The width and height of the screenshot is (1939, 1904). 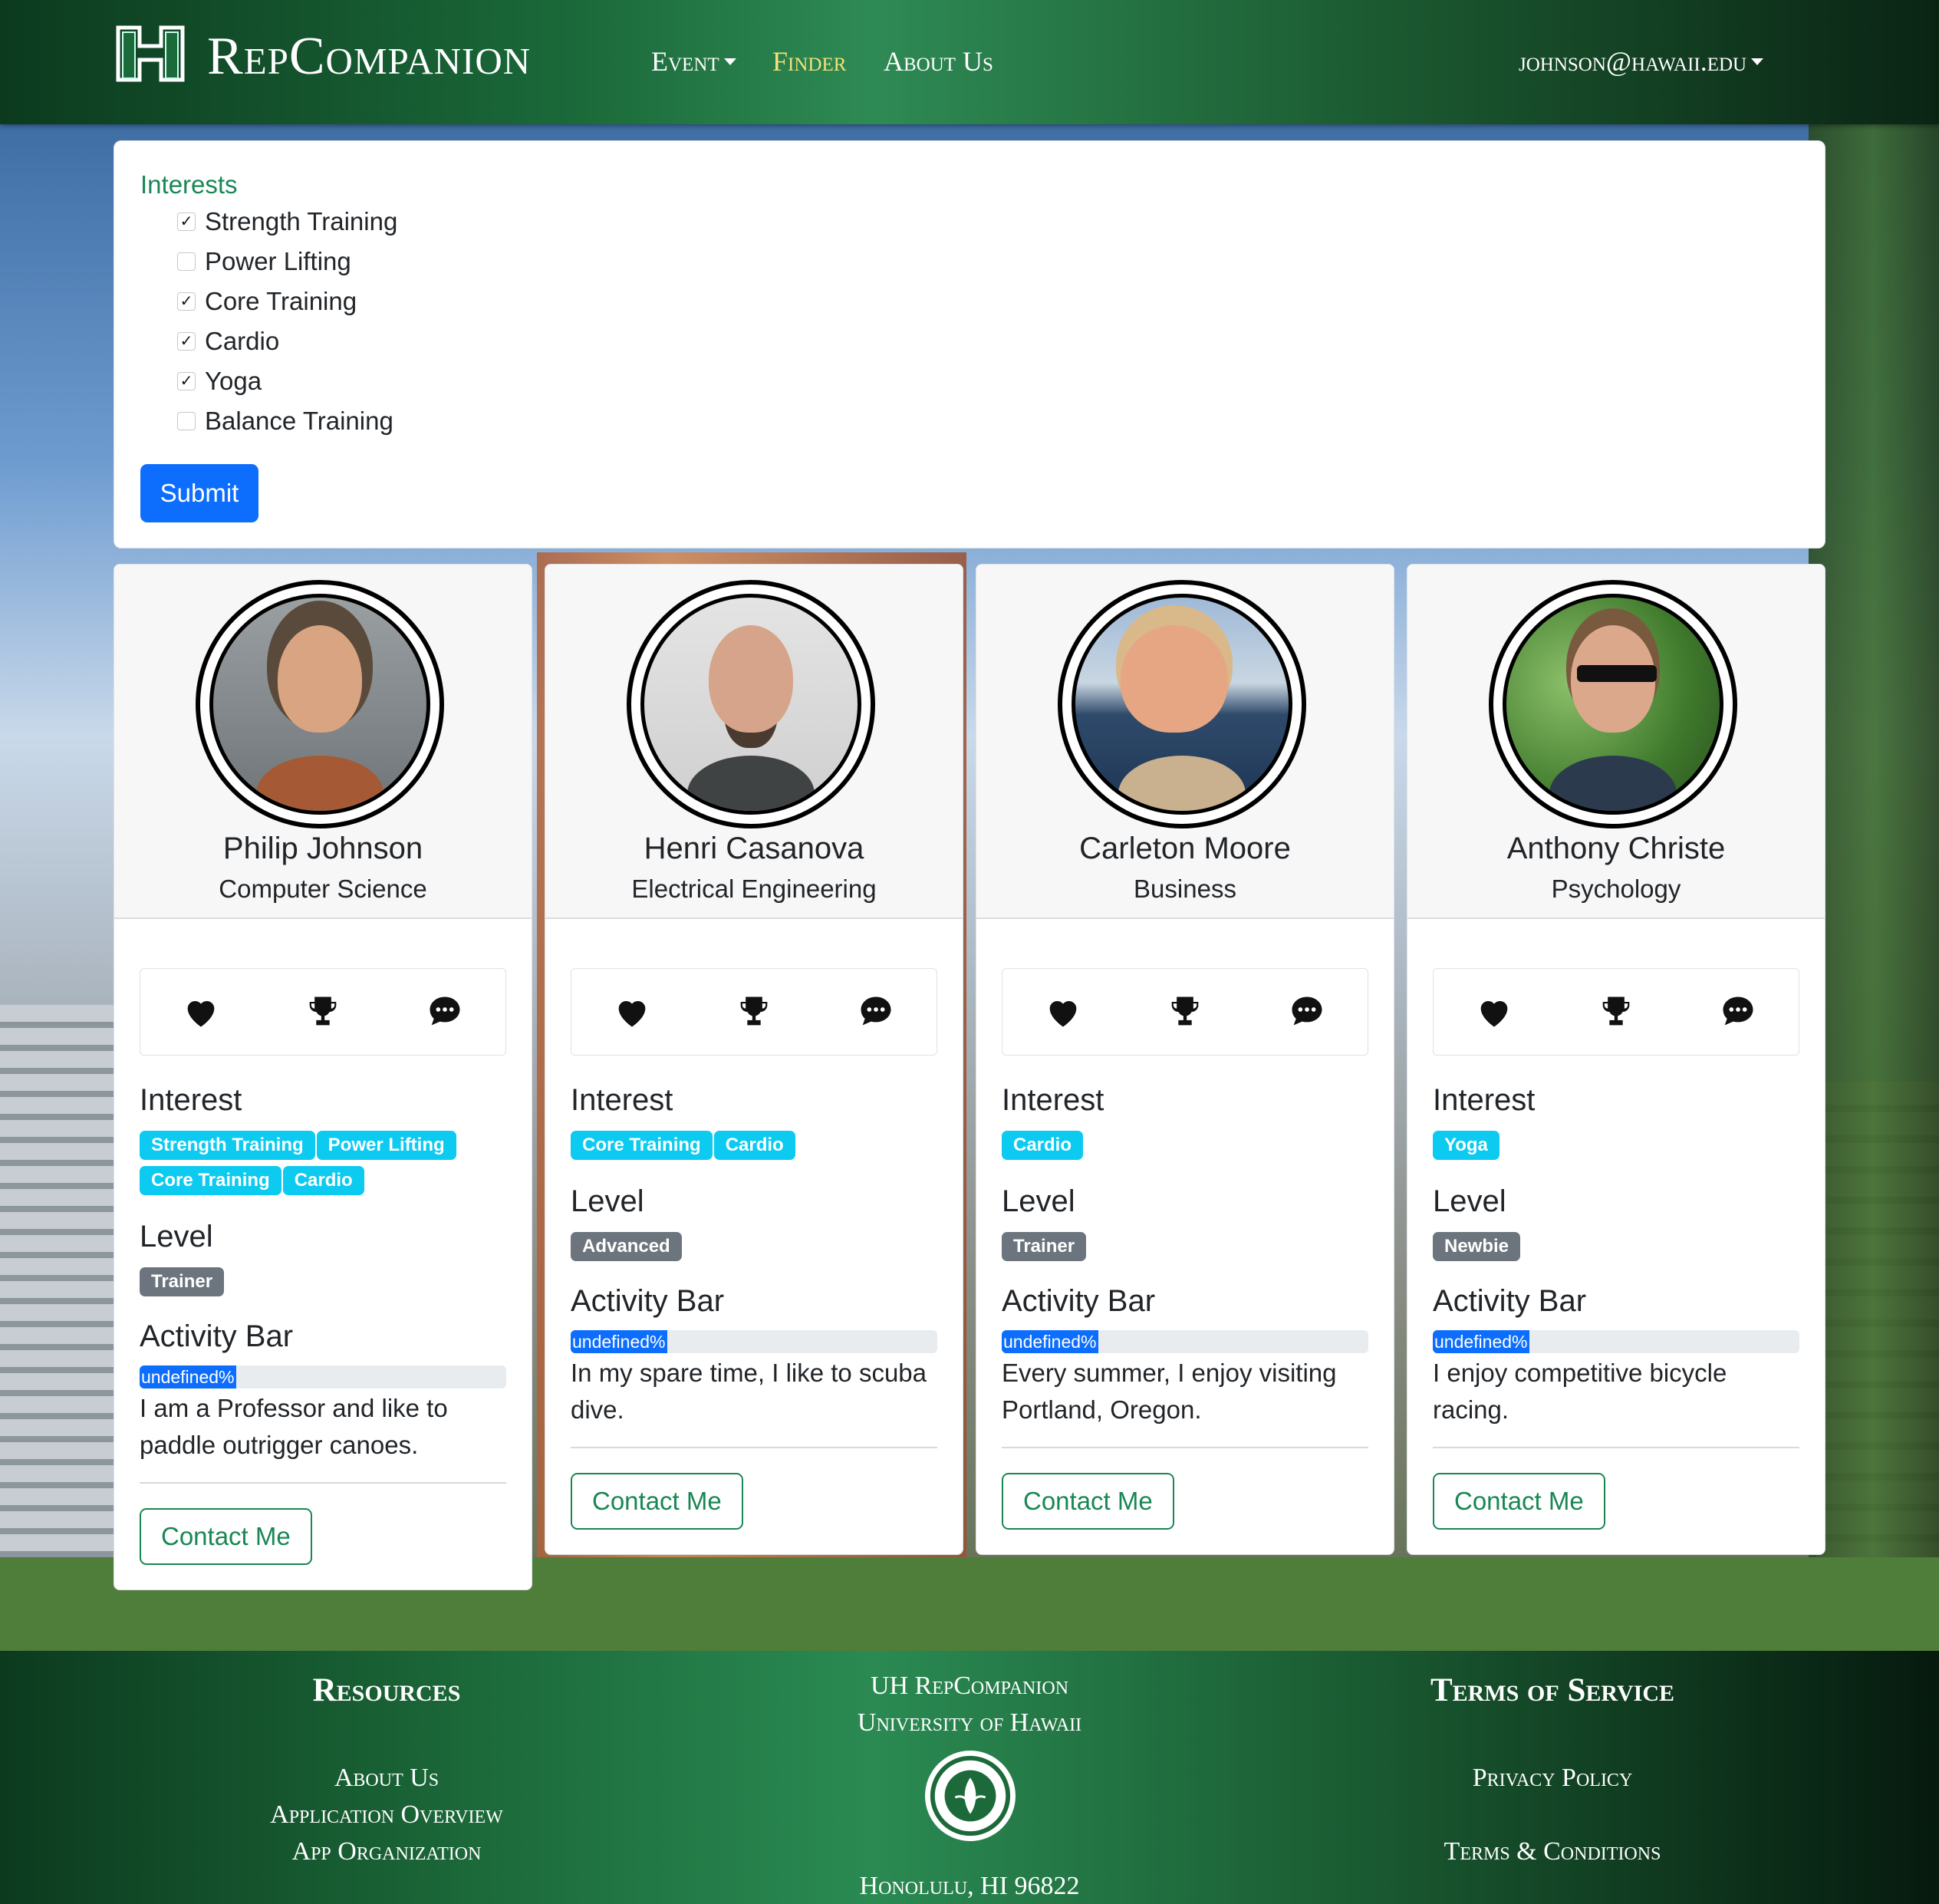 What do you see at coordinates (1552, 1851) in the screenshot?
I see `footer-link-terms: Terms & Conditions` at bounding box center [1552, 1851].